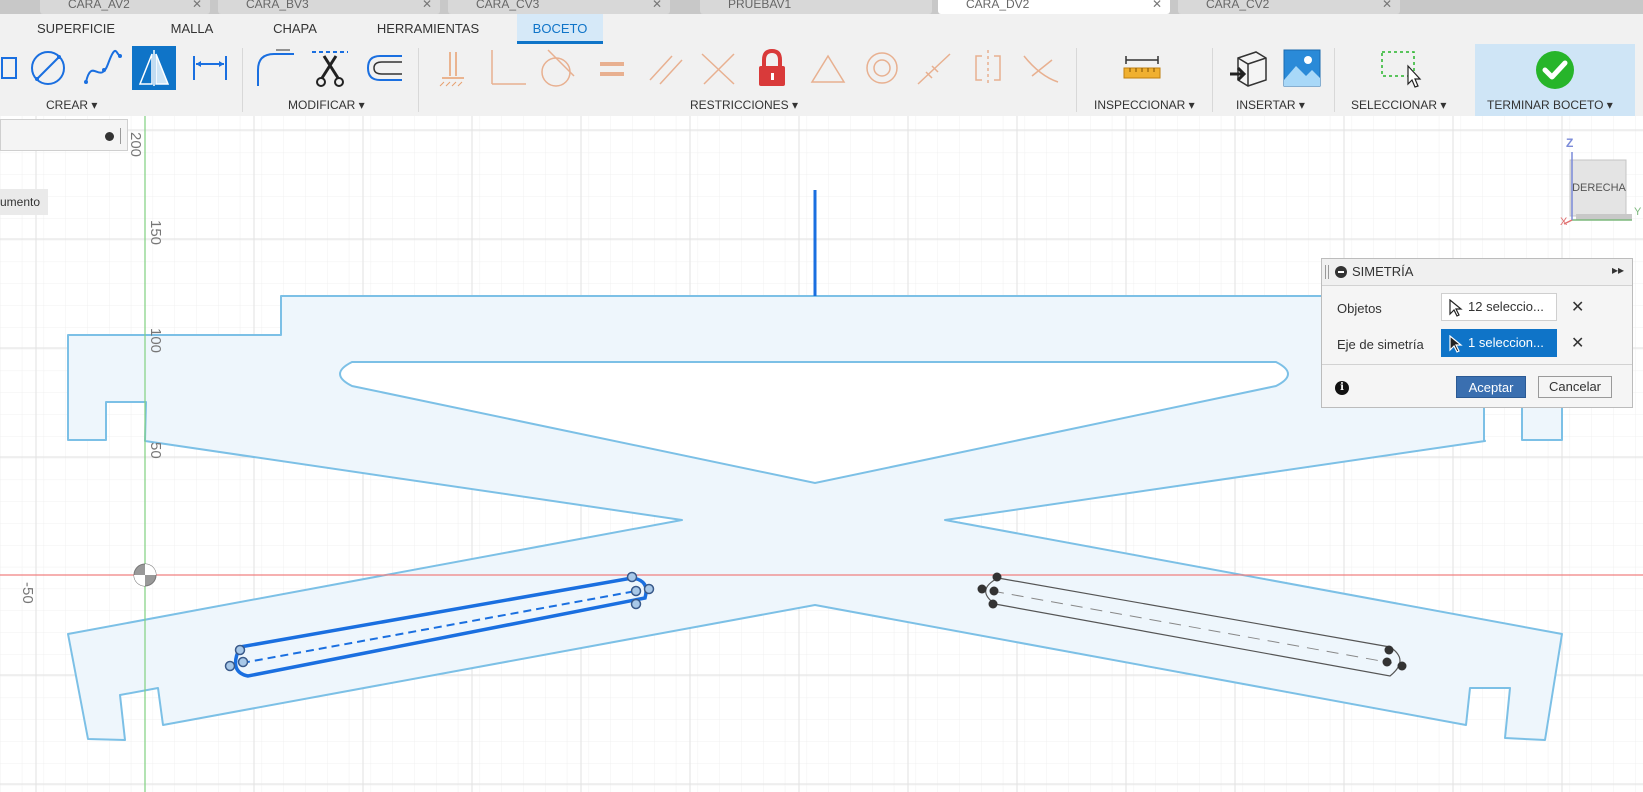  Describe the element at coordinates (1638, 212) in the screenshot. I see `axis-y-label: Y` at that location.